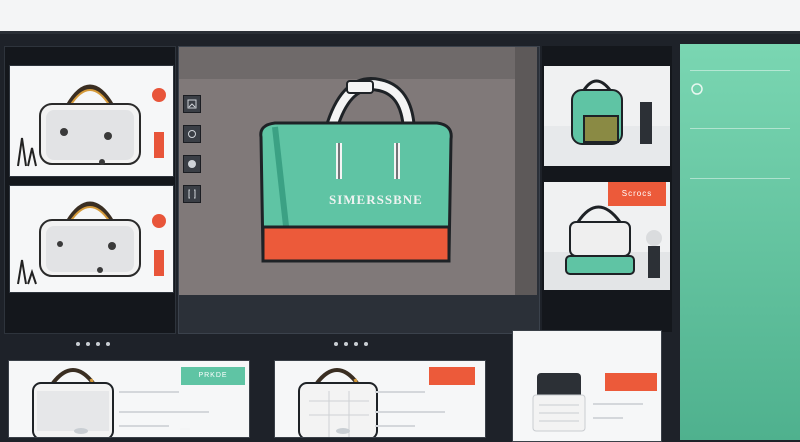 The height and width of the screenshot is (442, 800). What do you see at coordinates (213, 376) in the screenshot?
I see `card-pill-1: PRKDE` at bounding box center [213, 376].